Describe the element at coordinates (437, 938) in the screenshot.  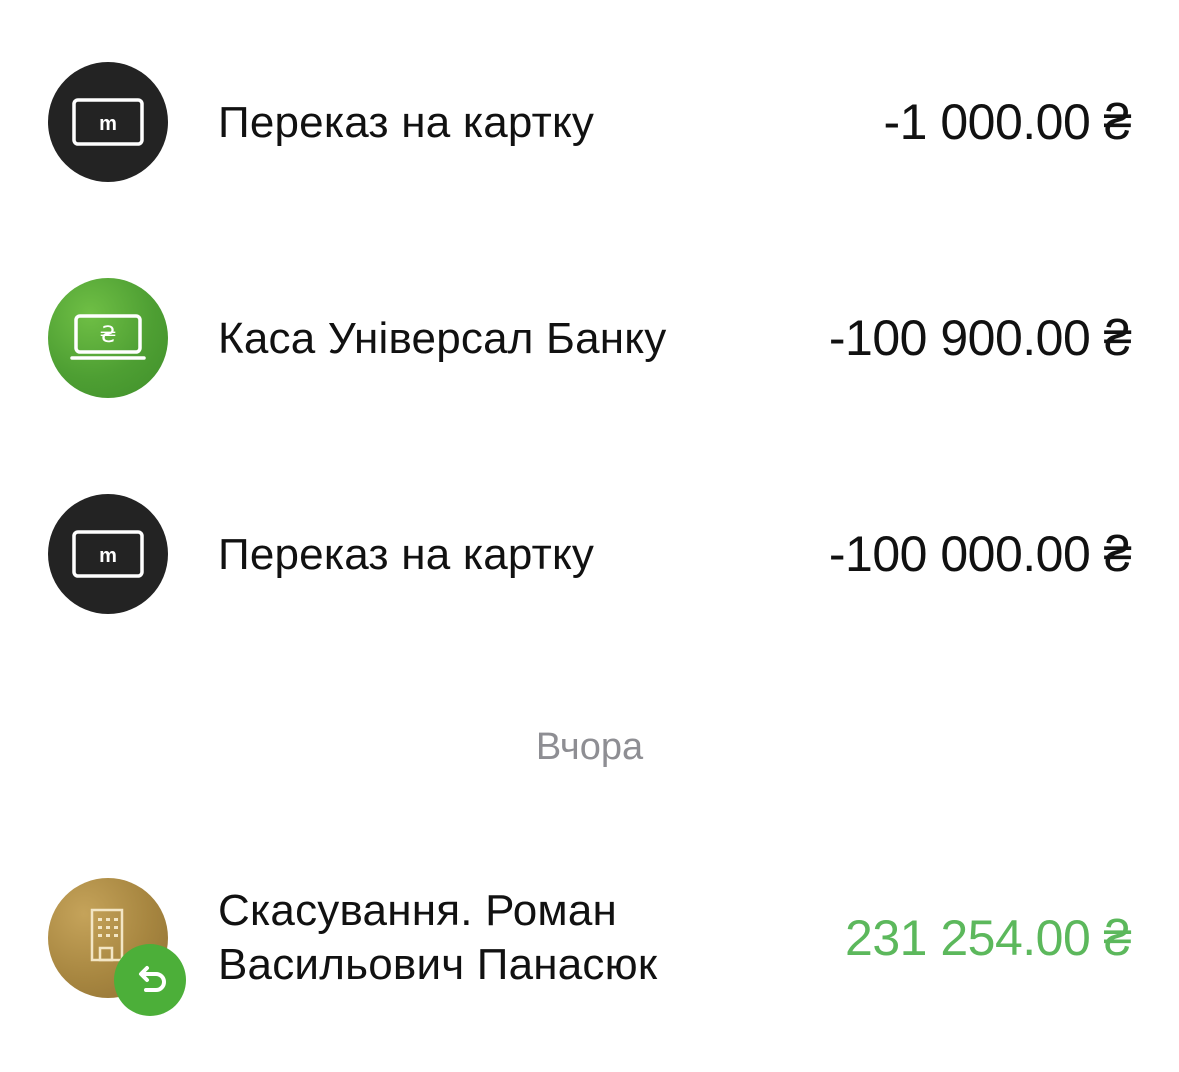
I see `transaction-title: Скасування. Роман Васильович Панасюк` at that location.